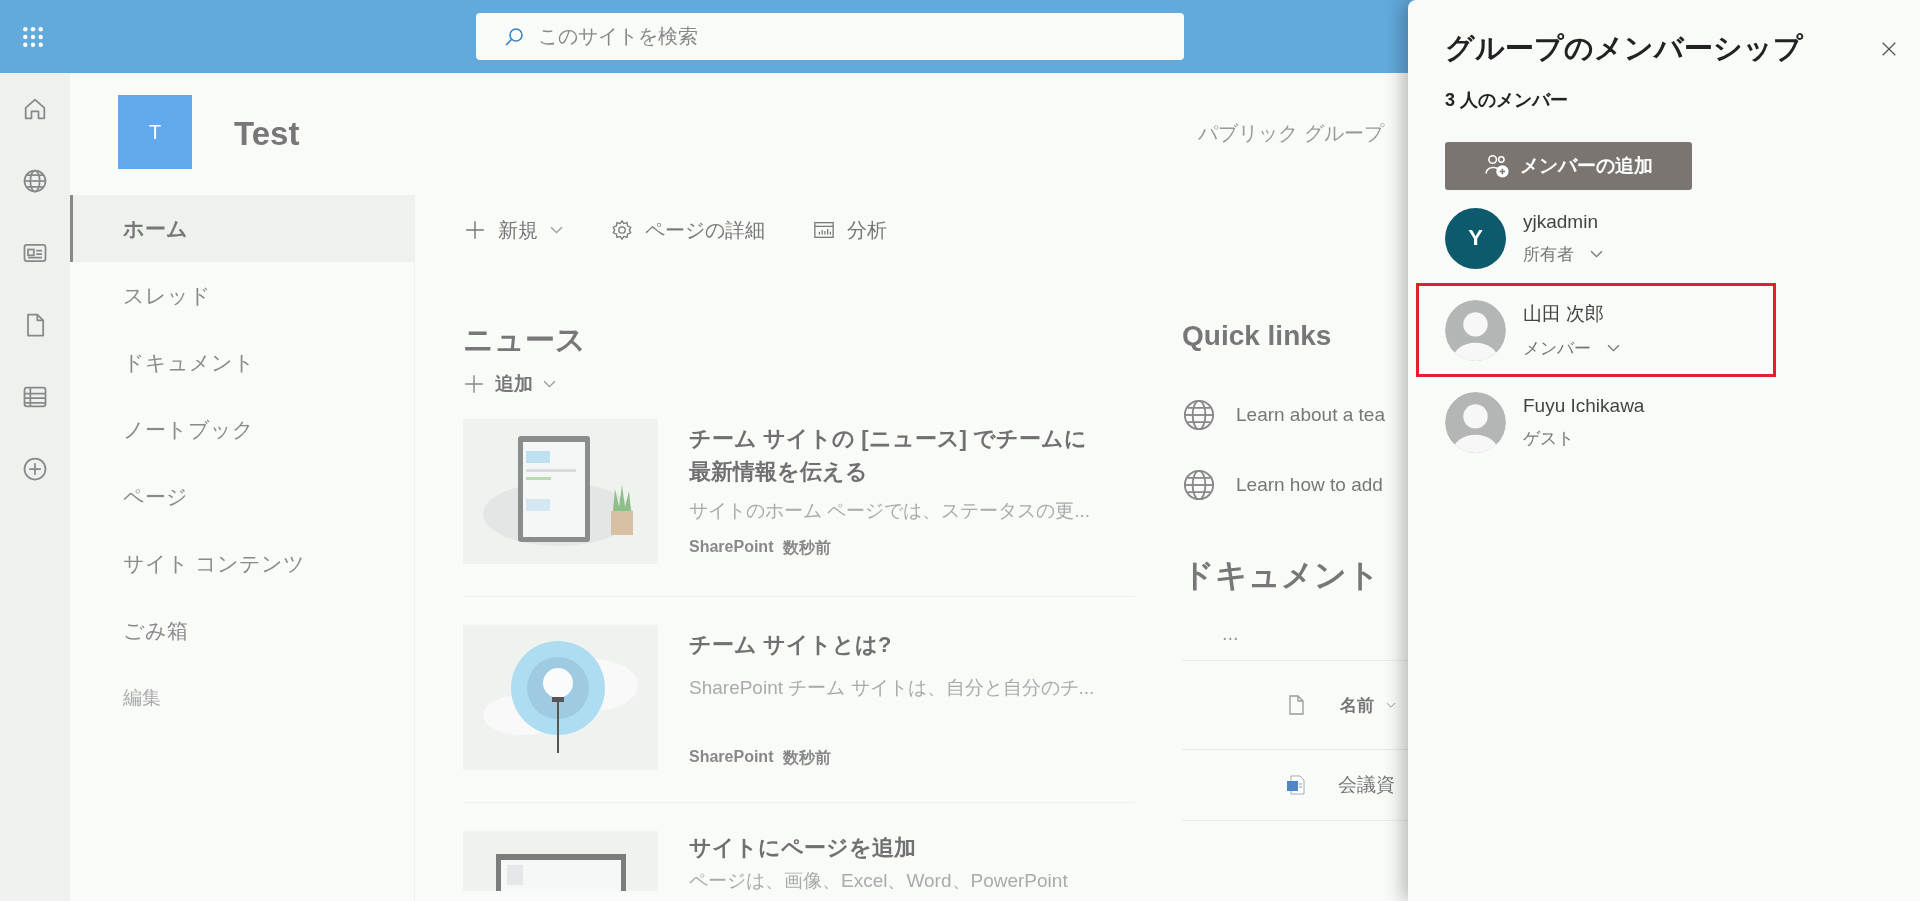 The height and width of the screenshot is (901, 1920). What do you see at coordinates (1568, 166) in the screenshot?
I see `add-members-button: メンバーの追加` at bounding box center [1568, 166].